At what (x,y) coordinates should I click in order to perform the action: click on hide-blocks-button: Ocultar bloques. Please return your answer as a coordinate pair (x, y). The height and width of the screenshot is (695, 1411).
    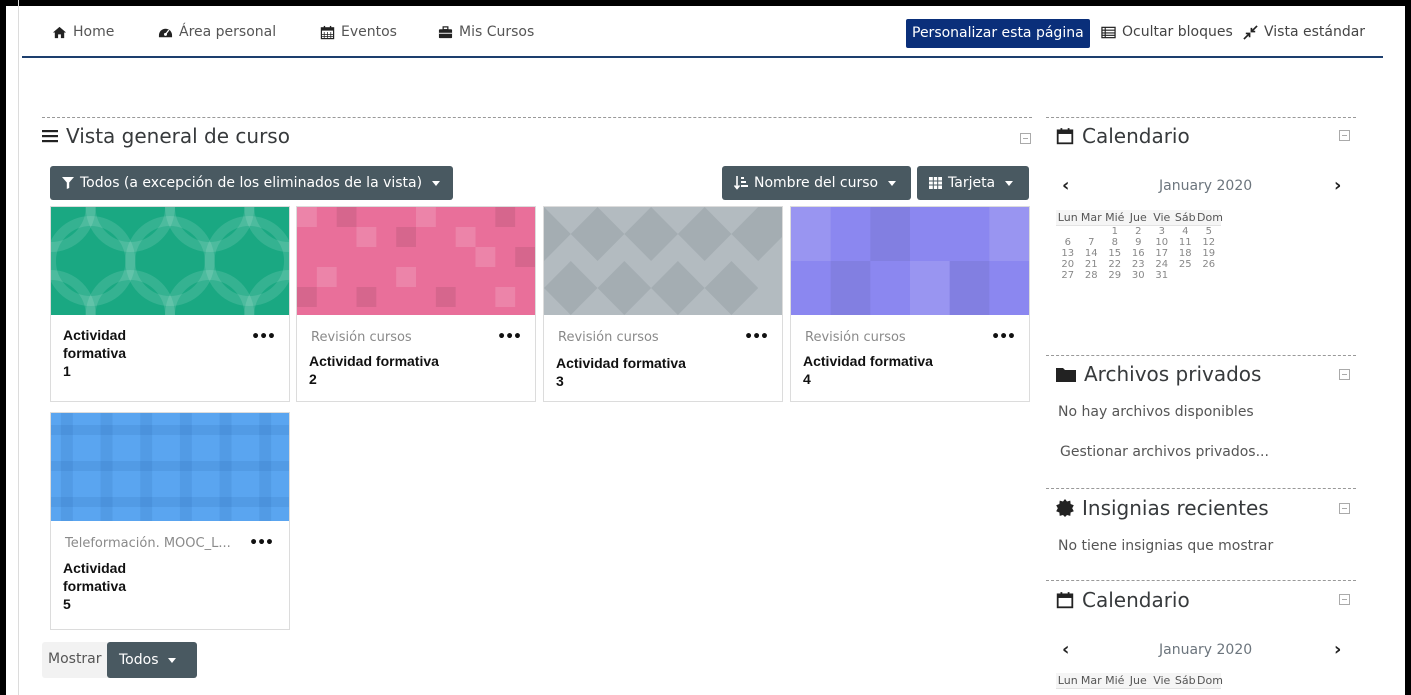
    Looking at the image, I should click on (1167, 32).